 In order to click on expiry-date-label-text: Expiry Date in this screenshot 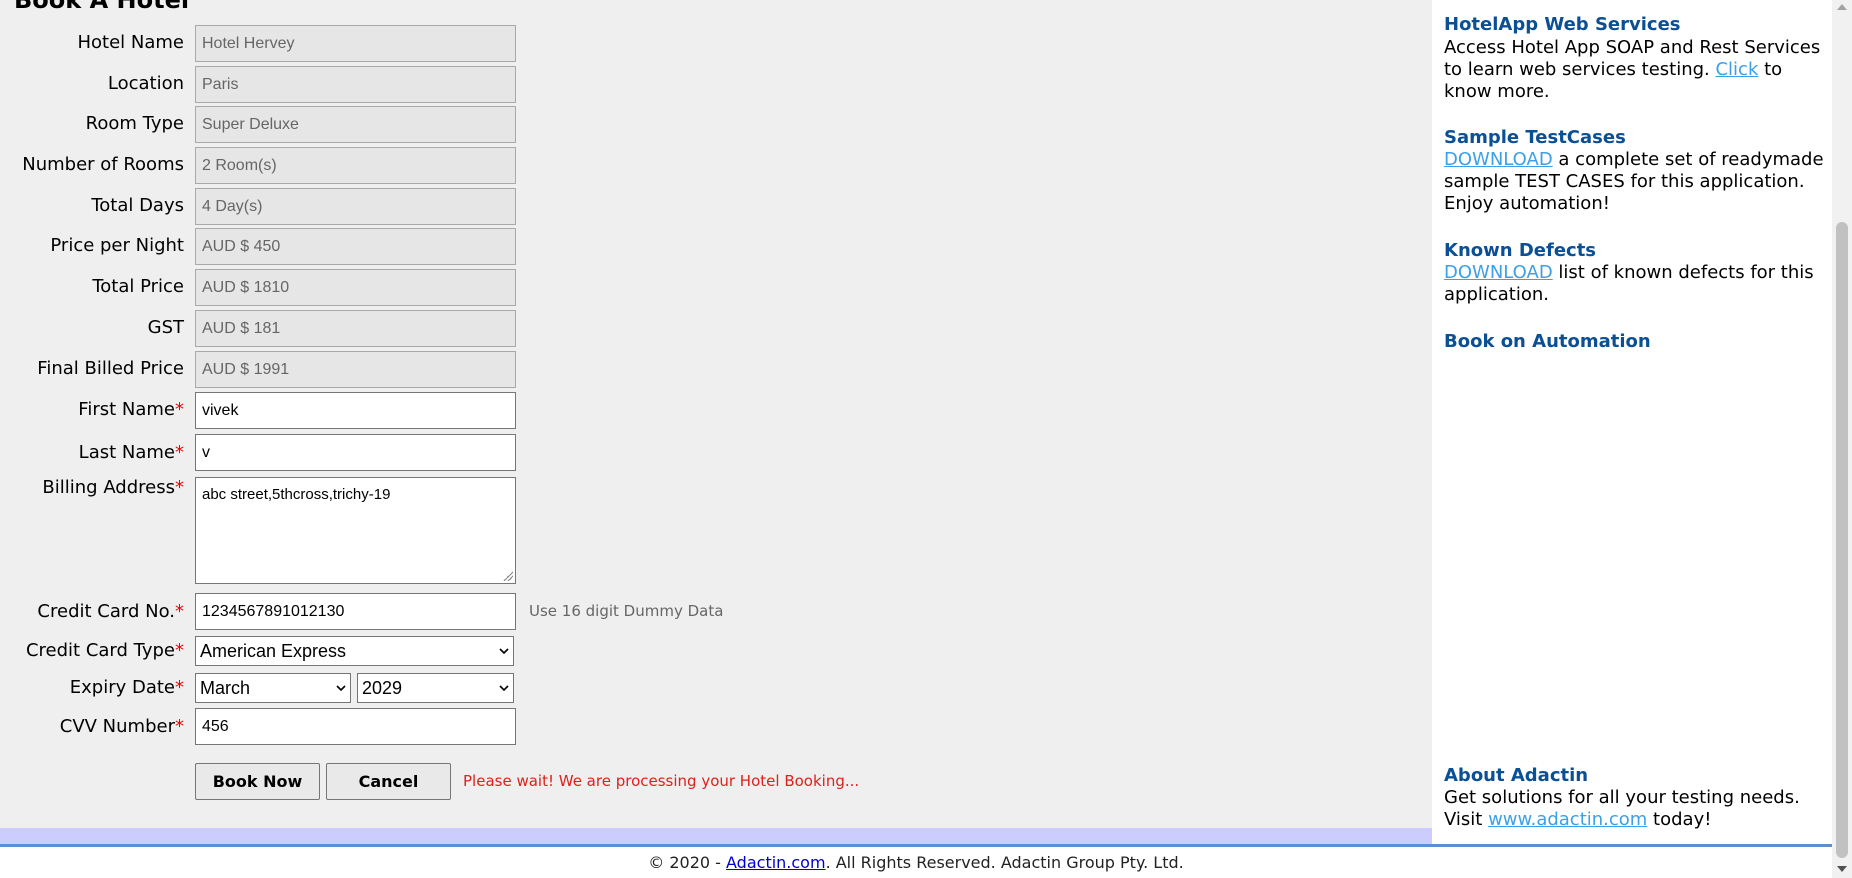, I will do `click(122, 687)`.